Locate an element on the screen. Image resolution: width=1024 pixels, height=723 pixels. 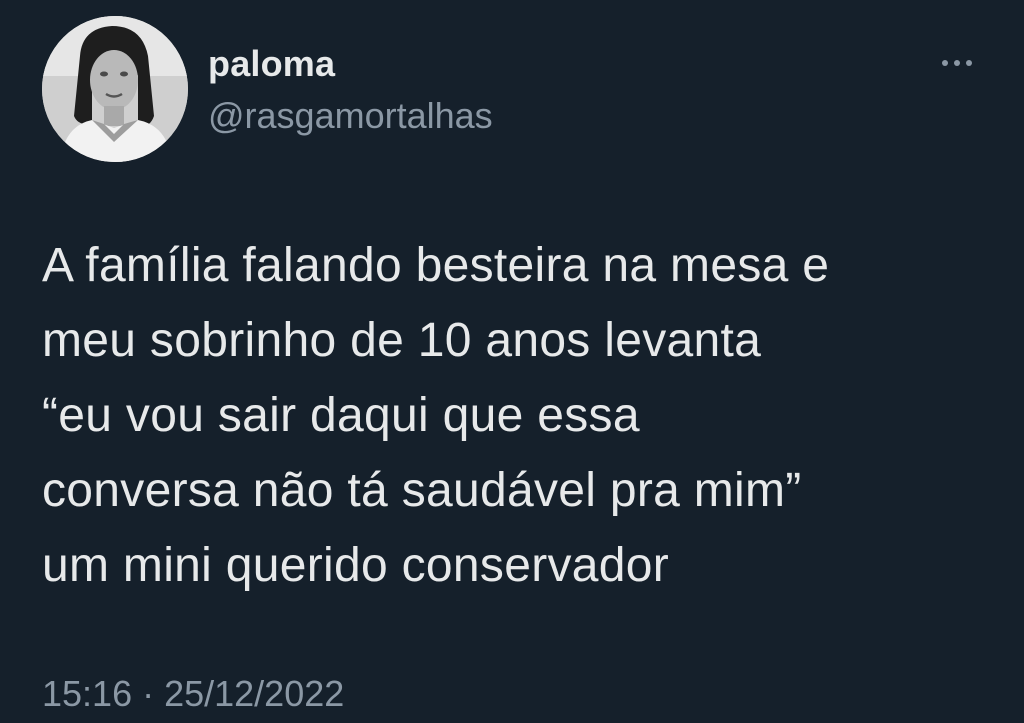
author-name: paloma is located at coordinates (271, 64).